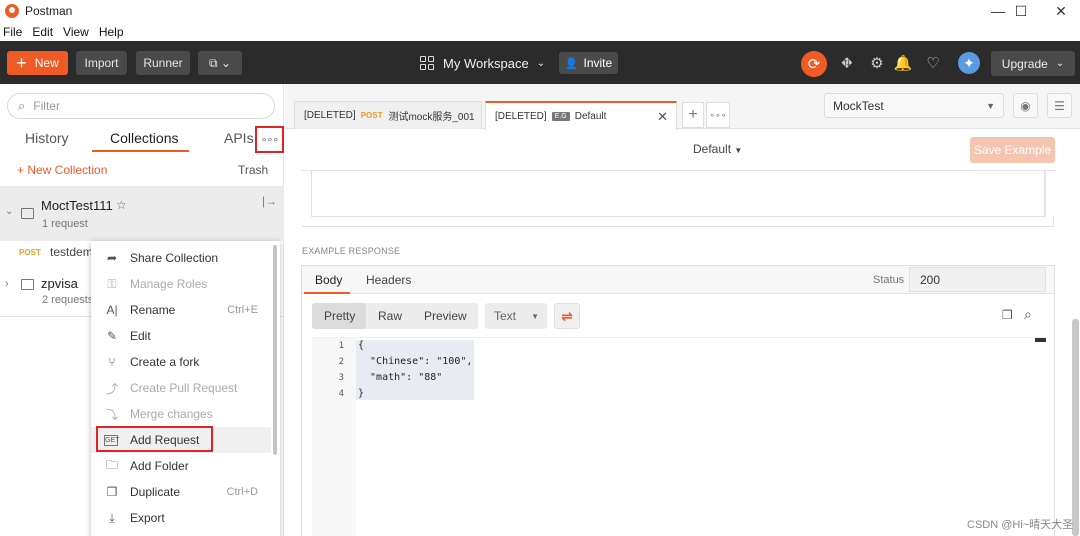  What do you see at coordinates (112, 258) in the screenshot?
I see `share-icon: ➦` at bounding box center [112, 258].